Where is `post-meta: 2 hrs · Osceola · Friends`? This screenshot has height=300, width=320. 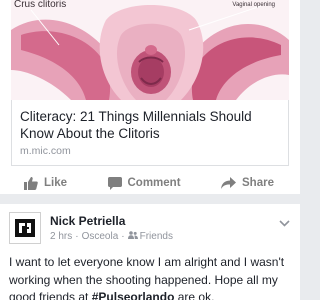 post-meta: 2 hrs · Osceola · Friends is located at coordinates (111, 236).